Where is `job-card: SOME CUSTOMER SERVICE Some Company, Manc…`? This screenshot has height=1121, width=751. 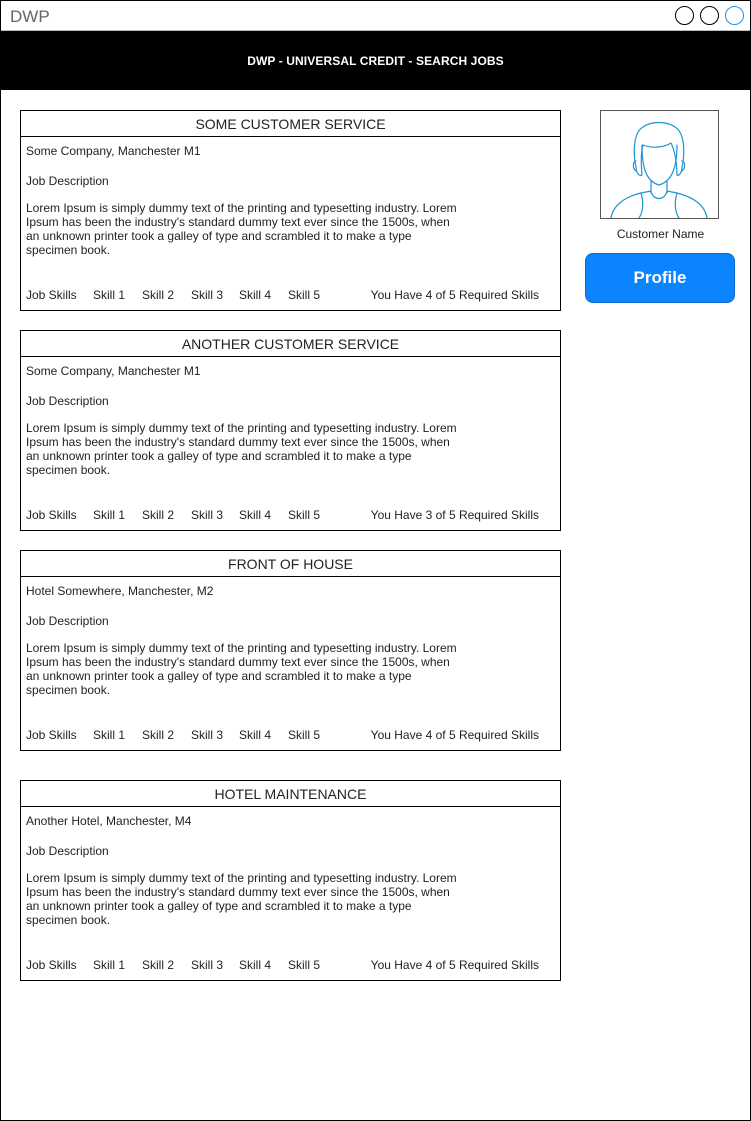
job-card: SOME CUSTOMER SERVICE Some Company, Manc… is located at coordinates (290, 210).